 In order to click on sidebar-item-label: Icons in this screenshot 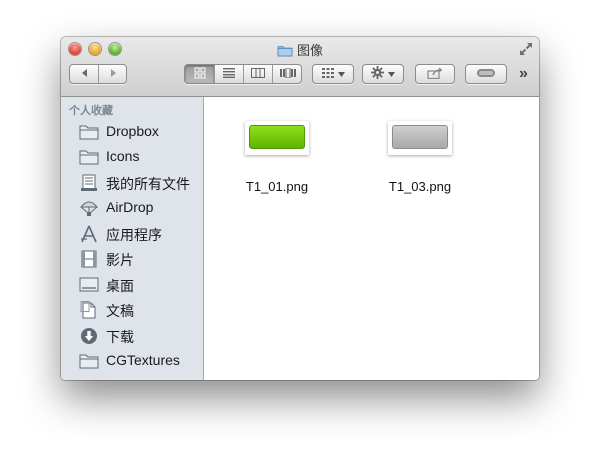, I will do `click(123, 156)`.